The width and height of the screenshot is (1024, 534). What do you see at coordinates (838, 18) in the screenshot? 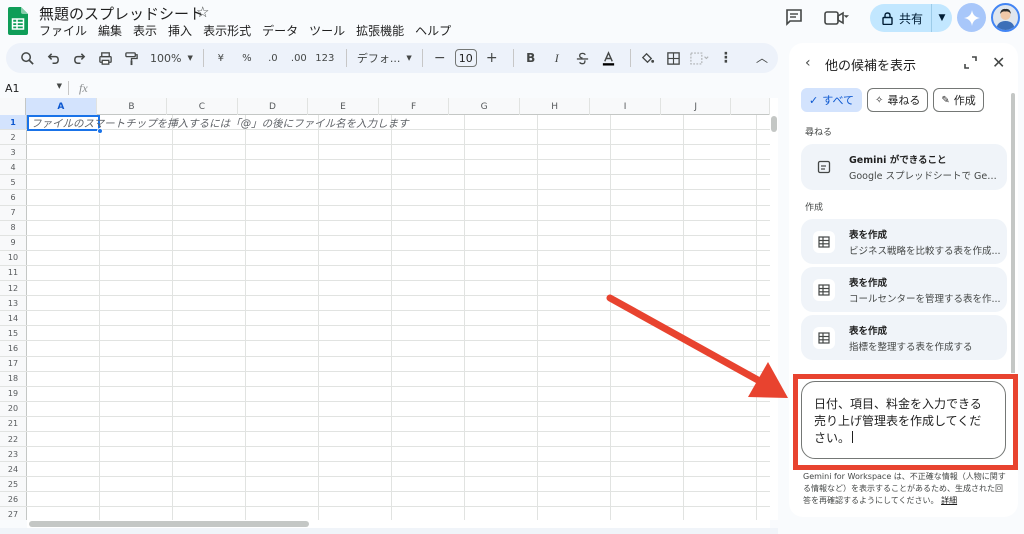
I see `video-call-icon` at bounding box center [838, 18].